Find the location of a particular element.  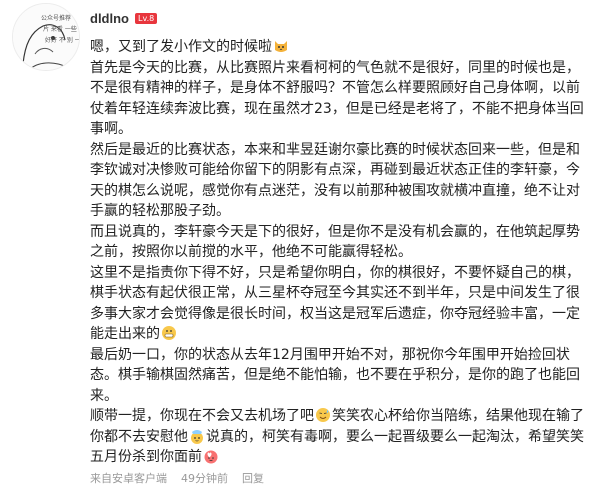

comment-text: 嗯，又到了发小作文的时候啦 is located at coordinates (181, 47).